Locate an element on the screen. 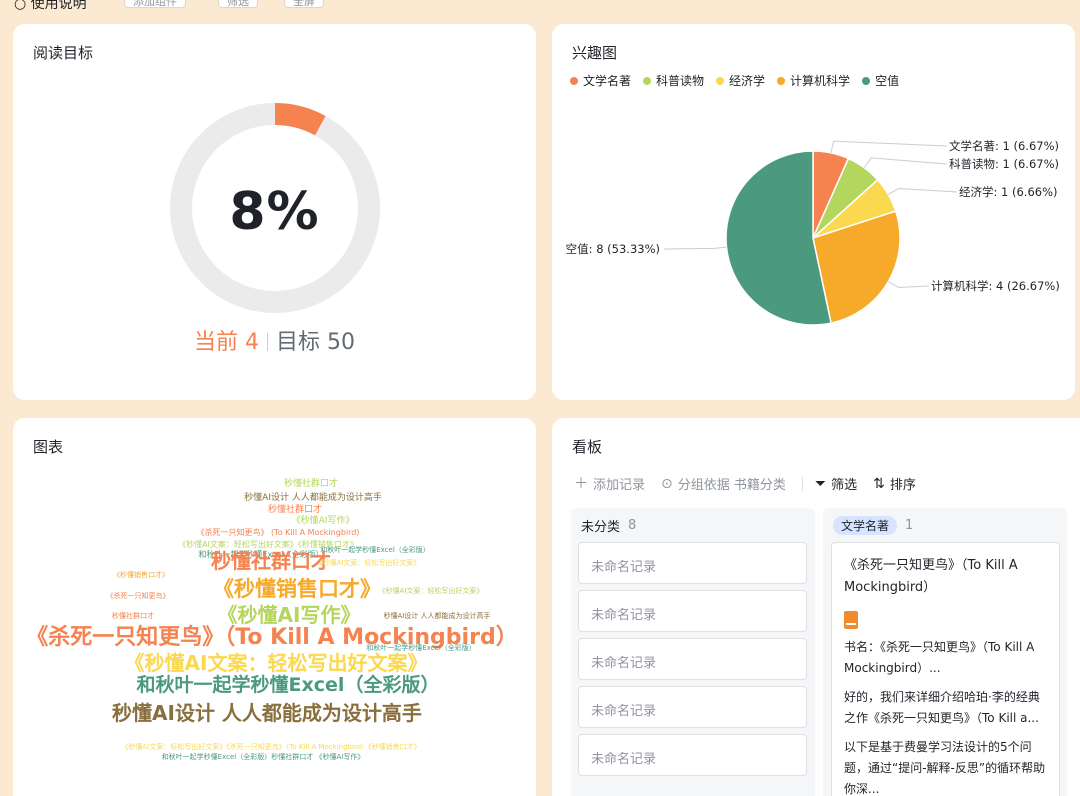  column-header: 未分类 8 is located at coordinates (608, 525).